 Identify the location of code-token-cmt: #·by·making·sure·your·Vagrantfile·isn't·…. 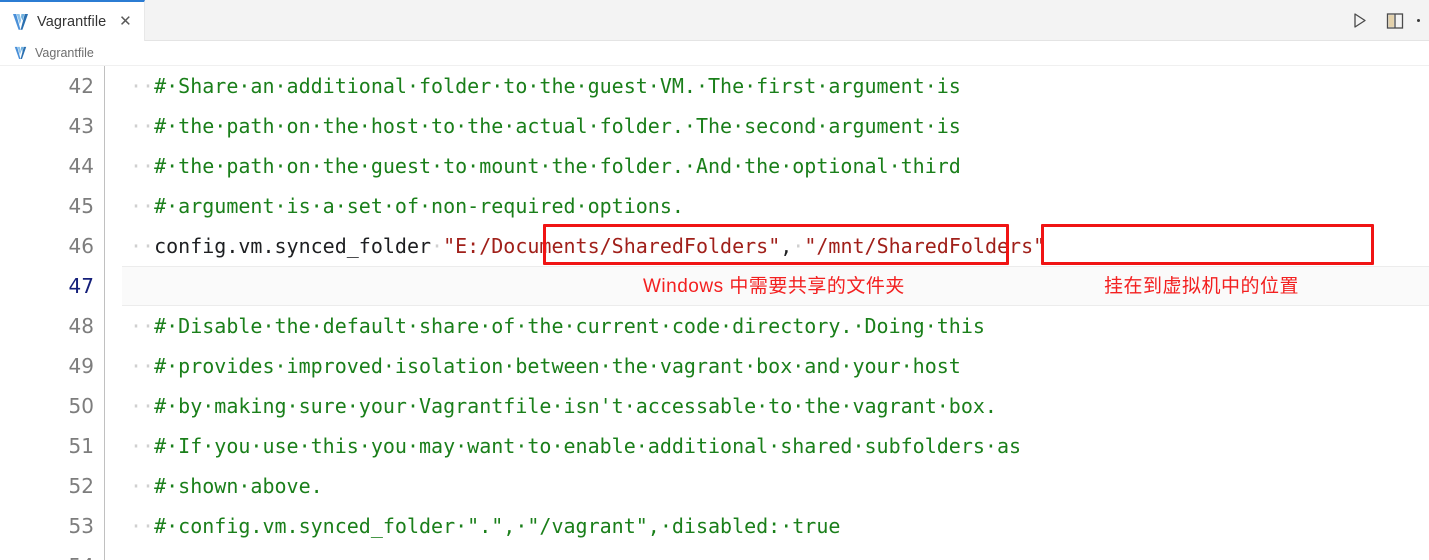
(575, 406).